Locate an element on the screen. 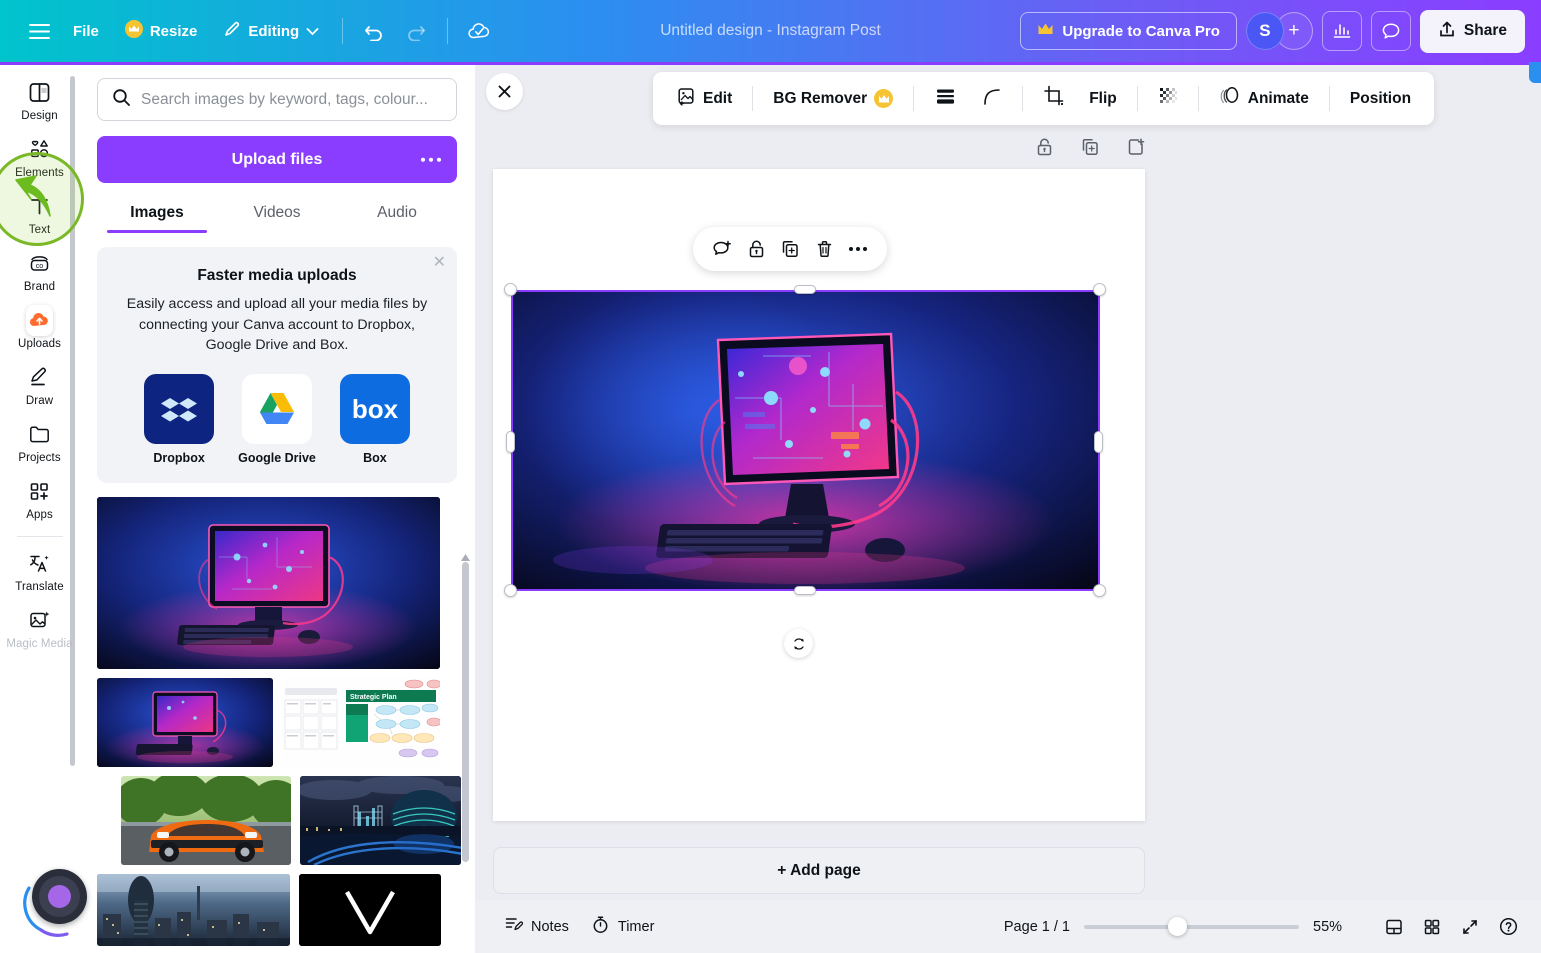 The height and width of the screenshot is (953, 1541). duplicate-page-button is located at coordinates (1090, 147).